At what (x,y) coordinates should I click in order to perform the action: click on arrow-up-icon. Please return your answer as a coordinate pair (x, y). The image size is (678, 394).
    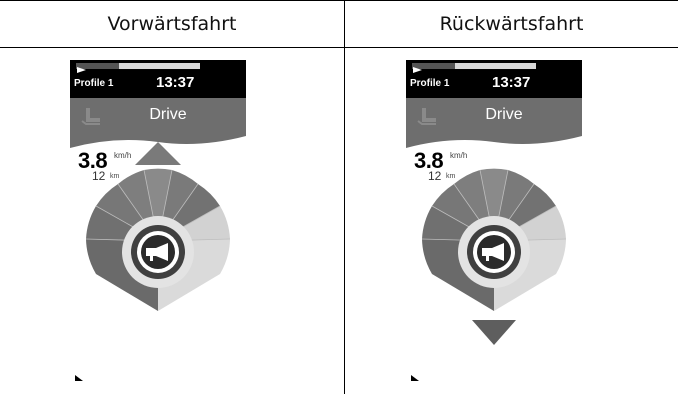
    Looking at the image, I should click on (158, 153).